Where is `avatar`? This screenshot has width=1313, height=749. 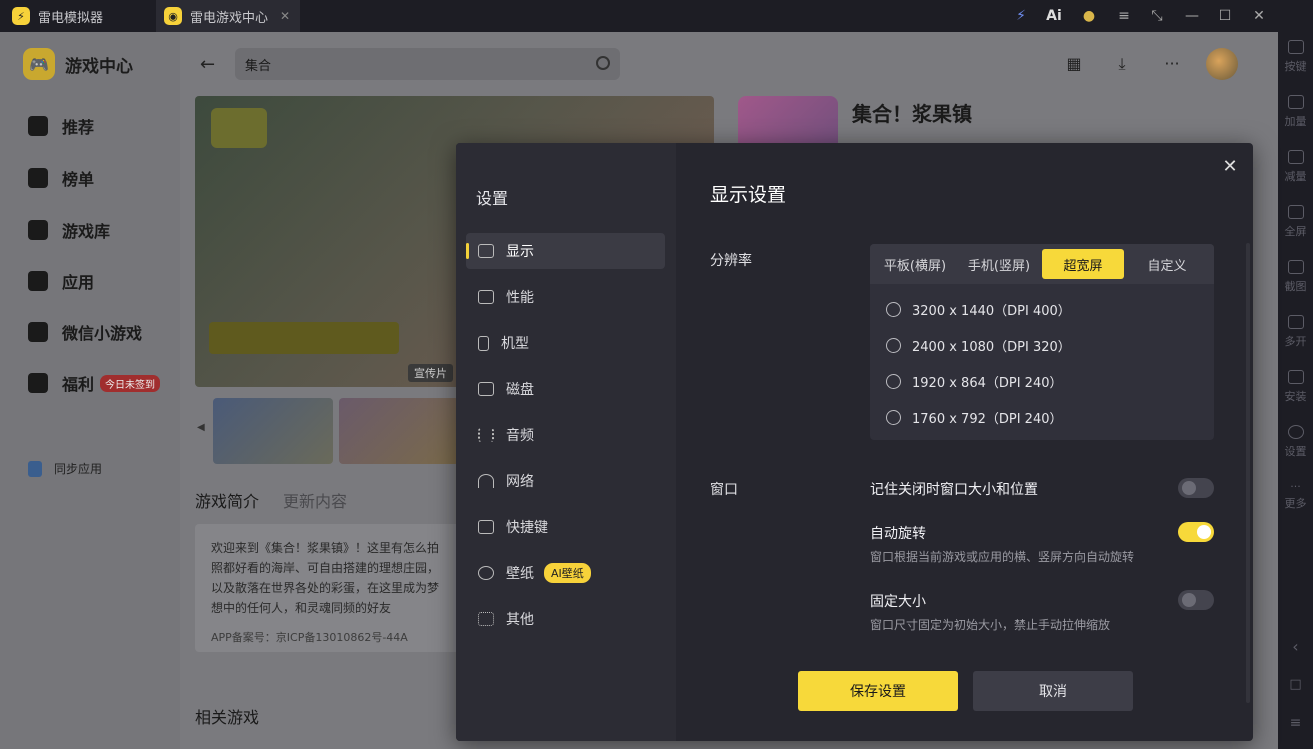
avatar is located at coordinates (1222, 64).